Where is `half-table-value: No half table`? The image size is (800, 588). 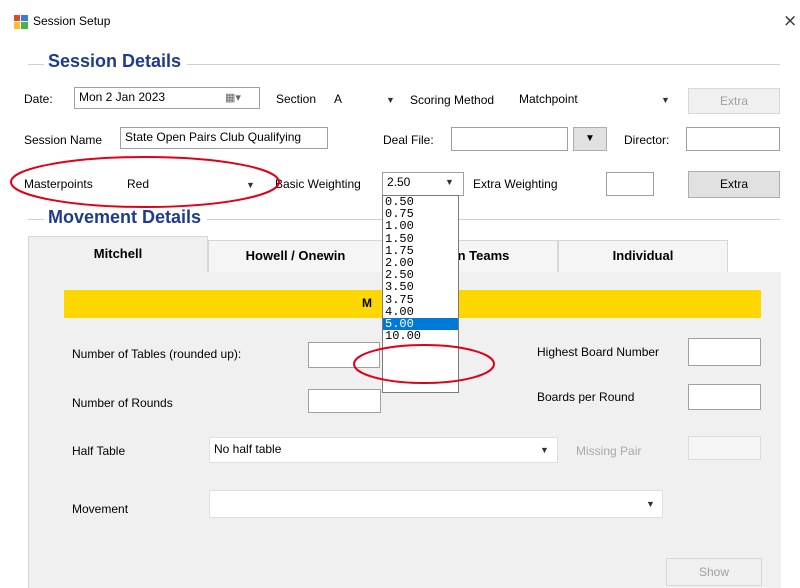
half-table-value: No half table is located at coordinates (248, 449).